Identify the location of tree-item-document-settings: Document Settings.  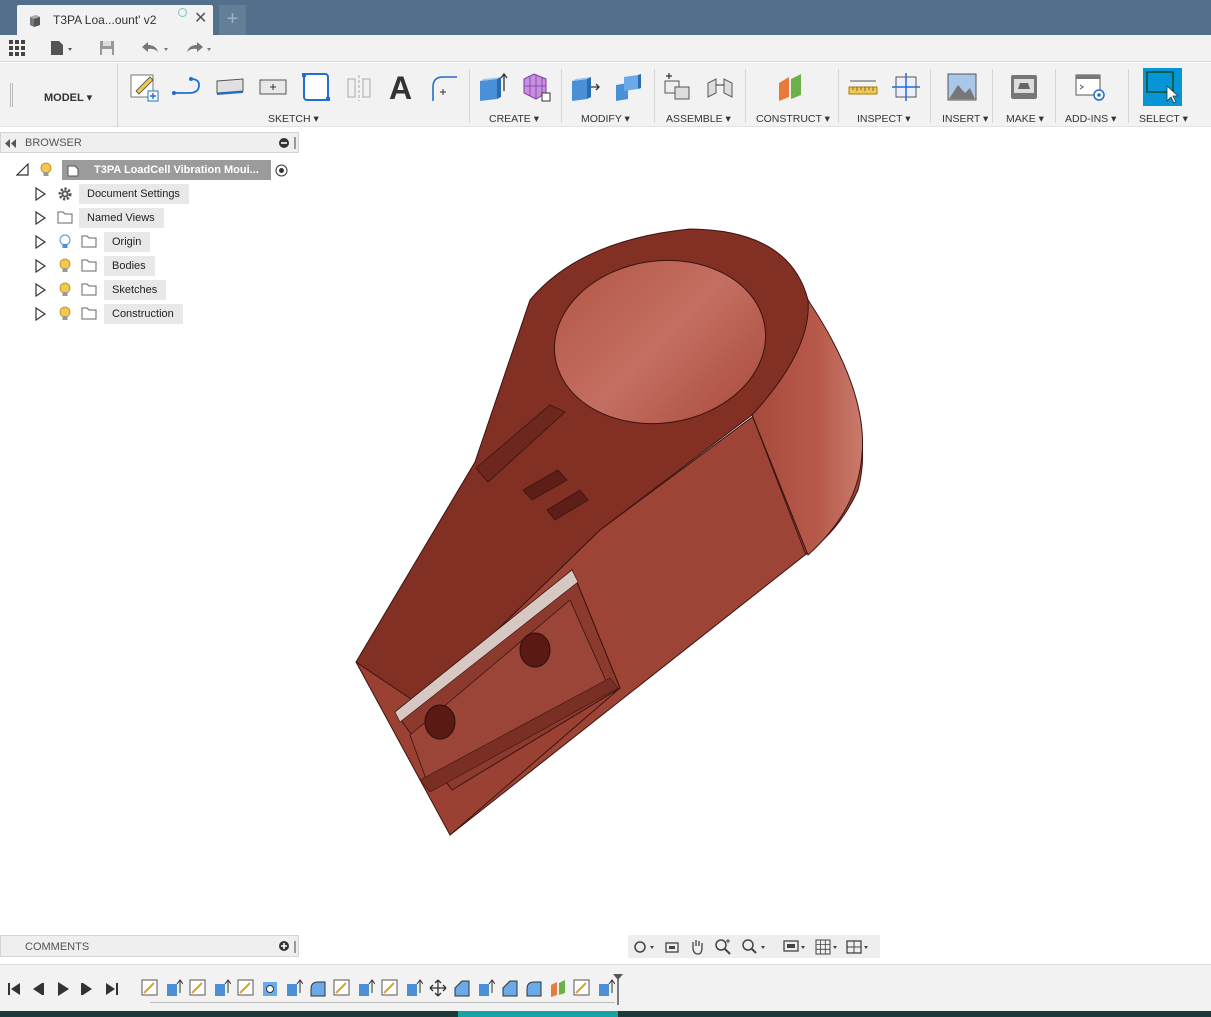
(134, 194).